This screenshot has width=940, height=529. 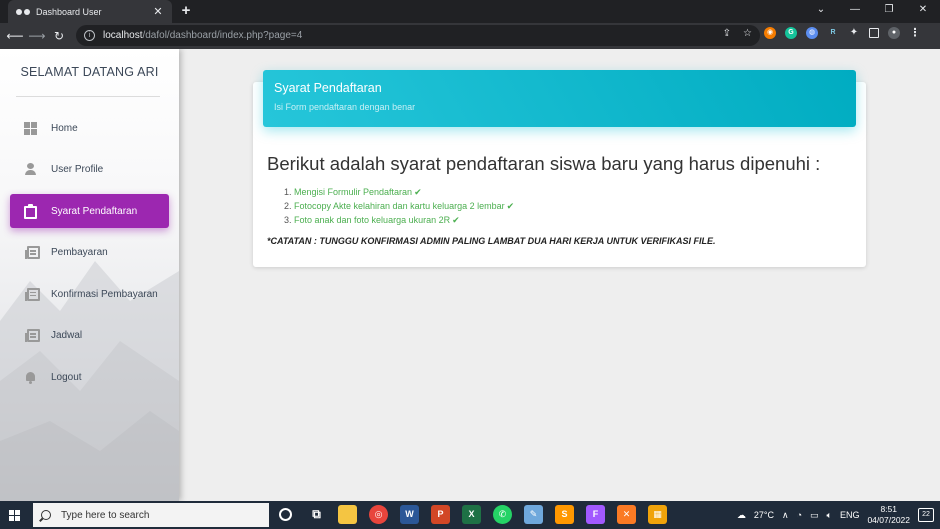 I want to click on requirement-text: Mengisi Formulir Pendaftaran, so click(x=353, y=192).